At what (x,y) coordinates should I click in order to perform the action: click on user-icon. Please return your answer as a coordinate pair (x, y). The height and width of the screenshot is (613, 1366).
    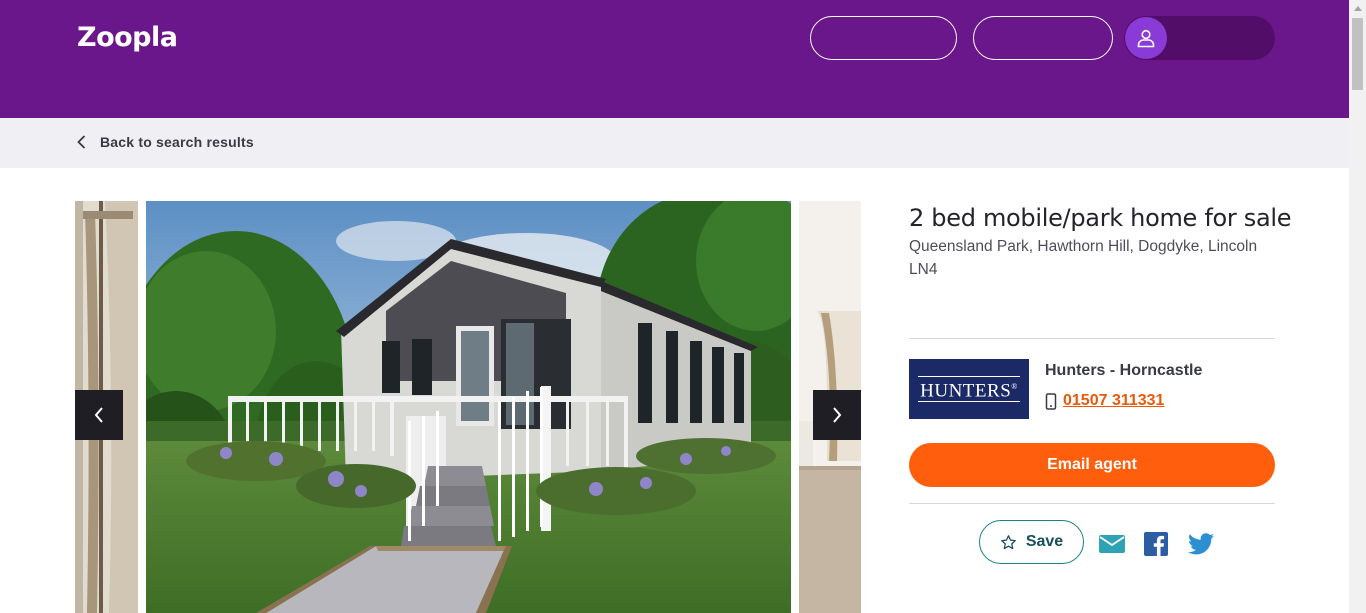
    Looking at the image, I should click on (1146, 38).